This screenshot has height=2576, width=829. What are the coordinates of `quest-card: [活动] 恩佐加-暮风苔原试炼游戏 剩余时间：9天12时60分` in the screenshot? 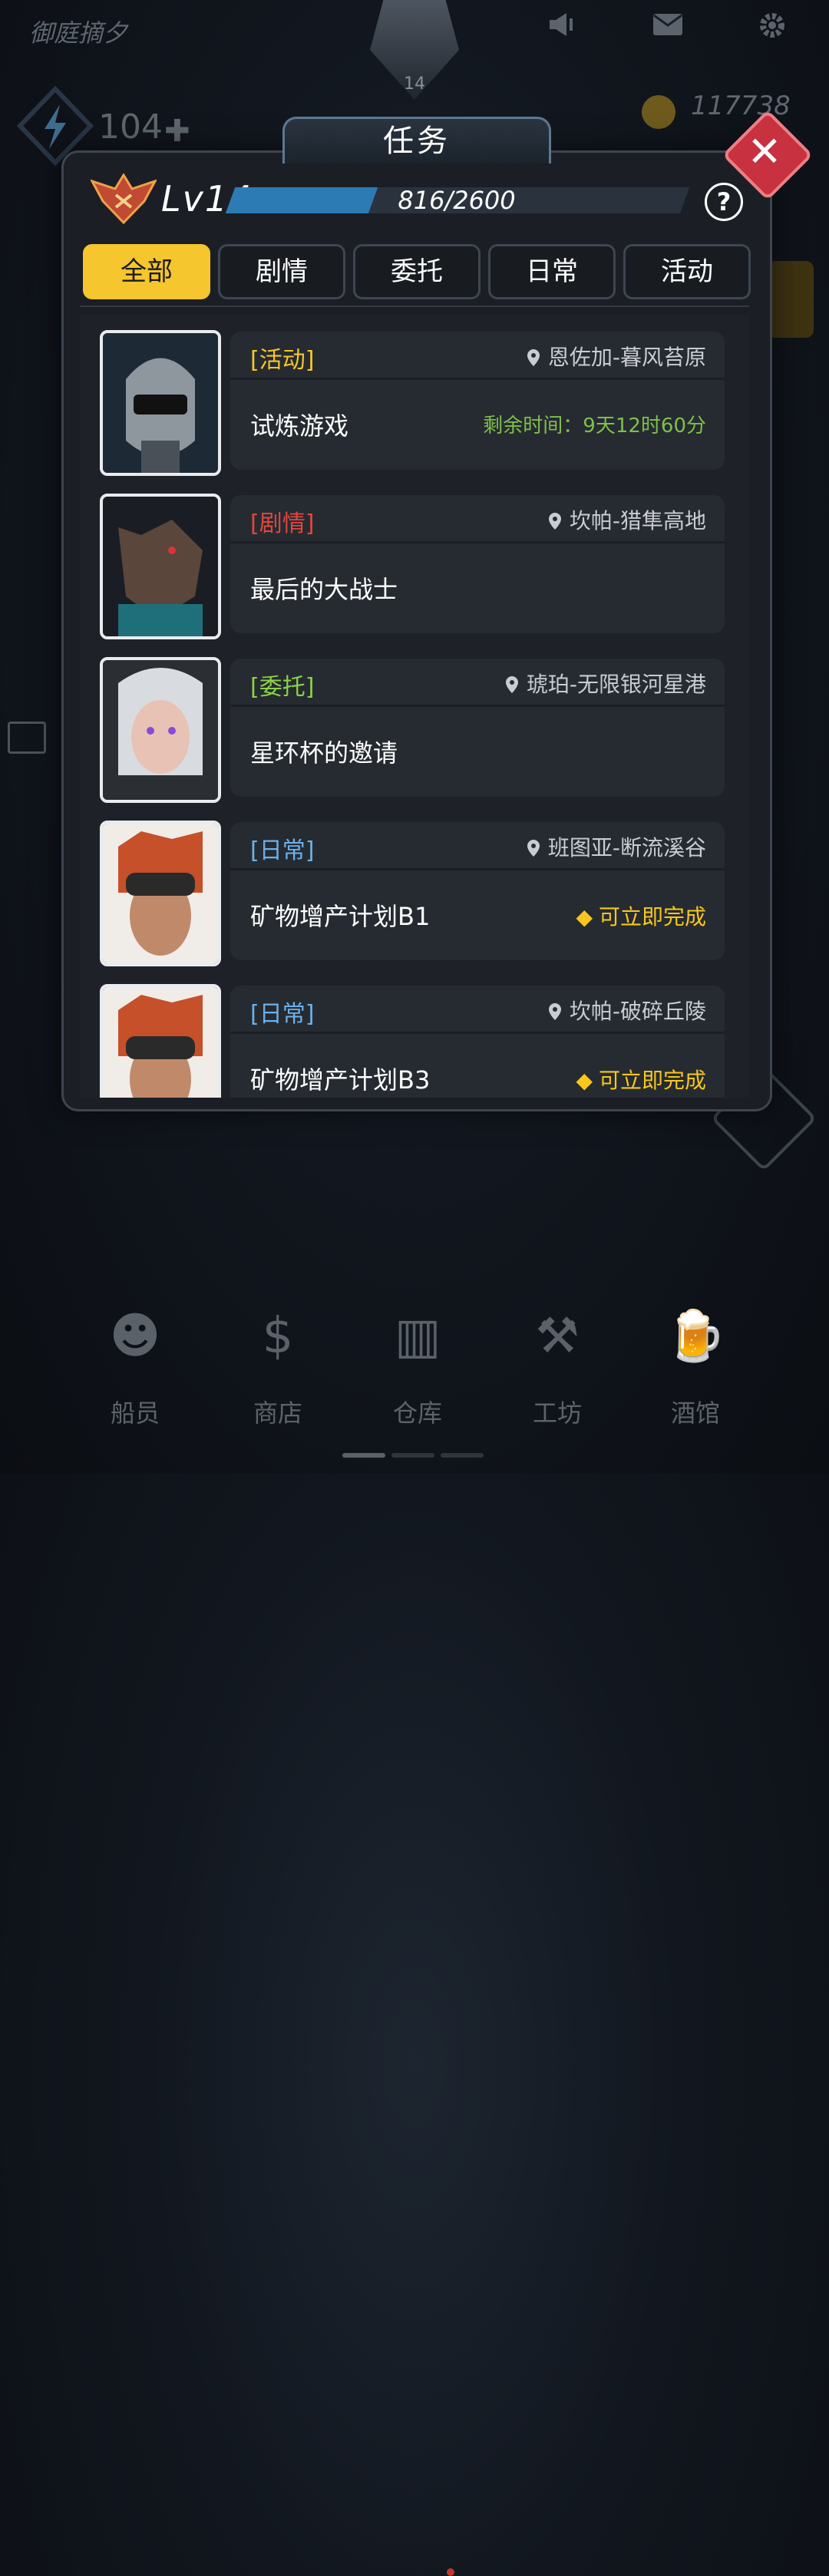 It's located at (477, 401).